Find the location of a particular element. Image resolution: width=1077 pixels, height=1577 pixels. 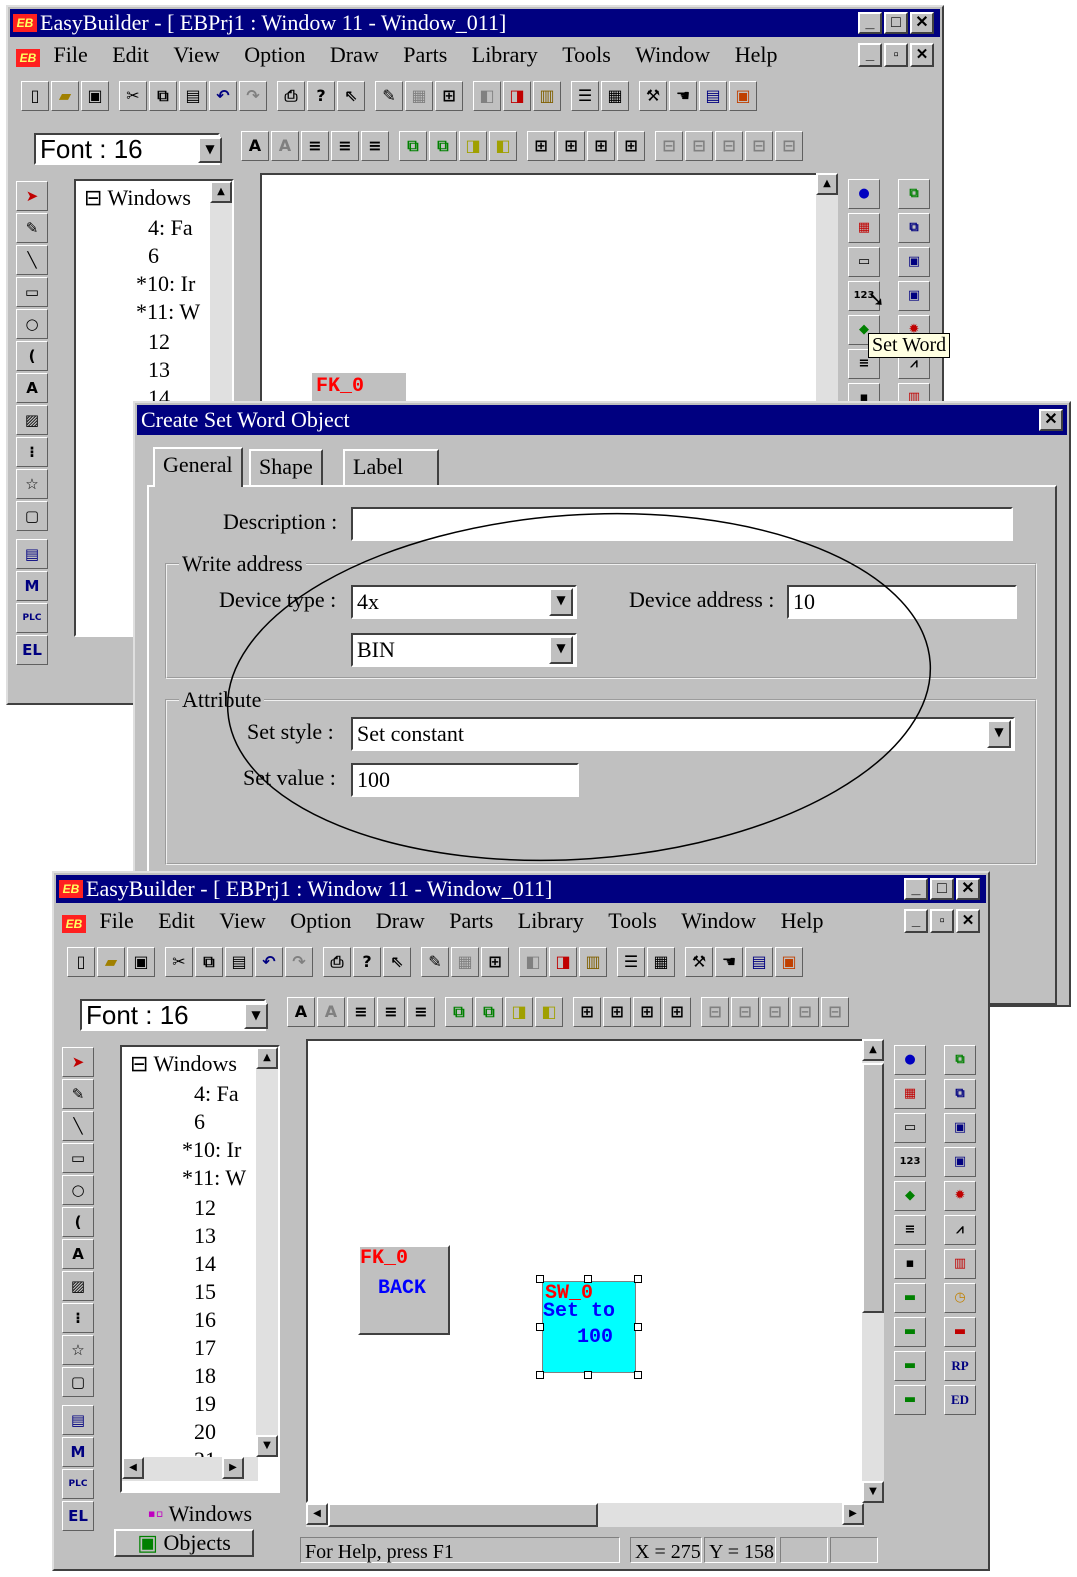

screen-icon: ⧉ is located at coordinates (914, 228).